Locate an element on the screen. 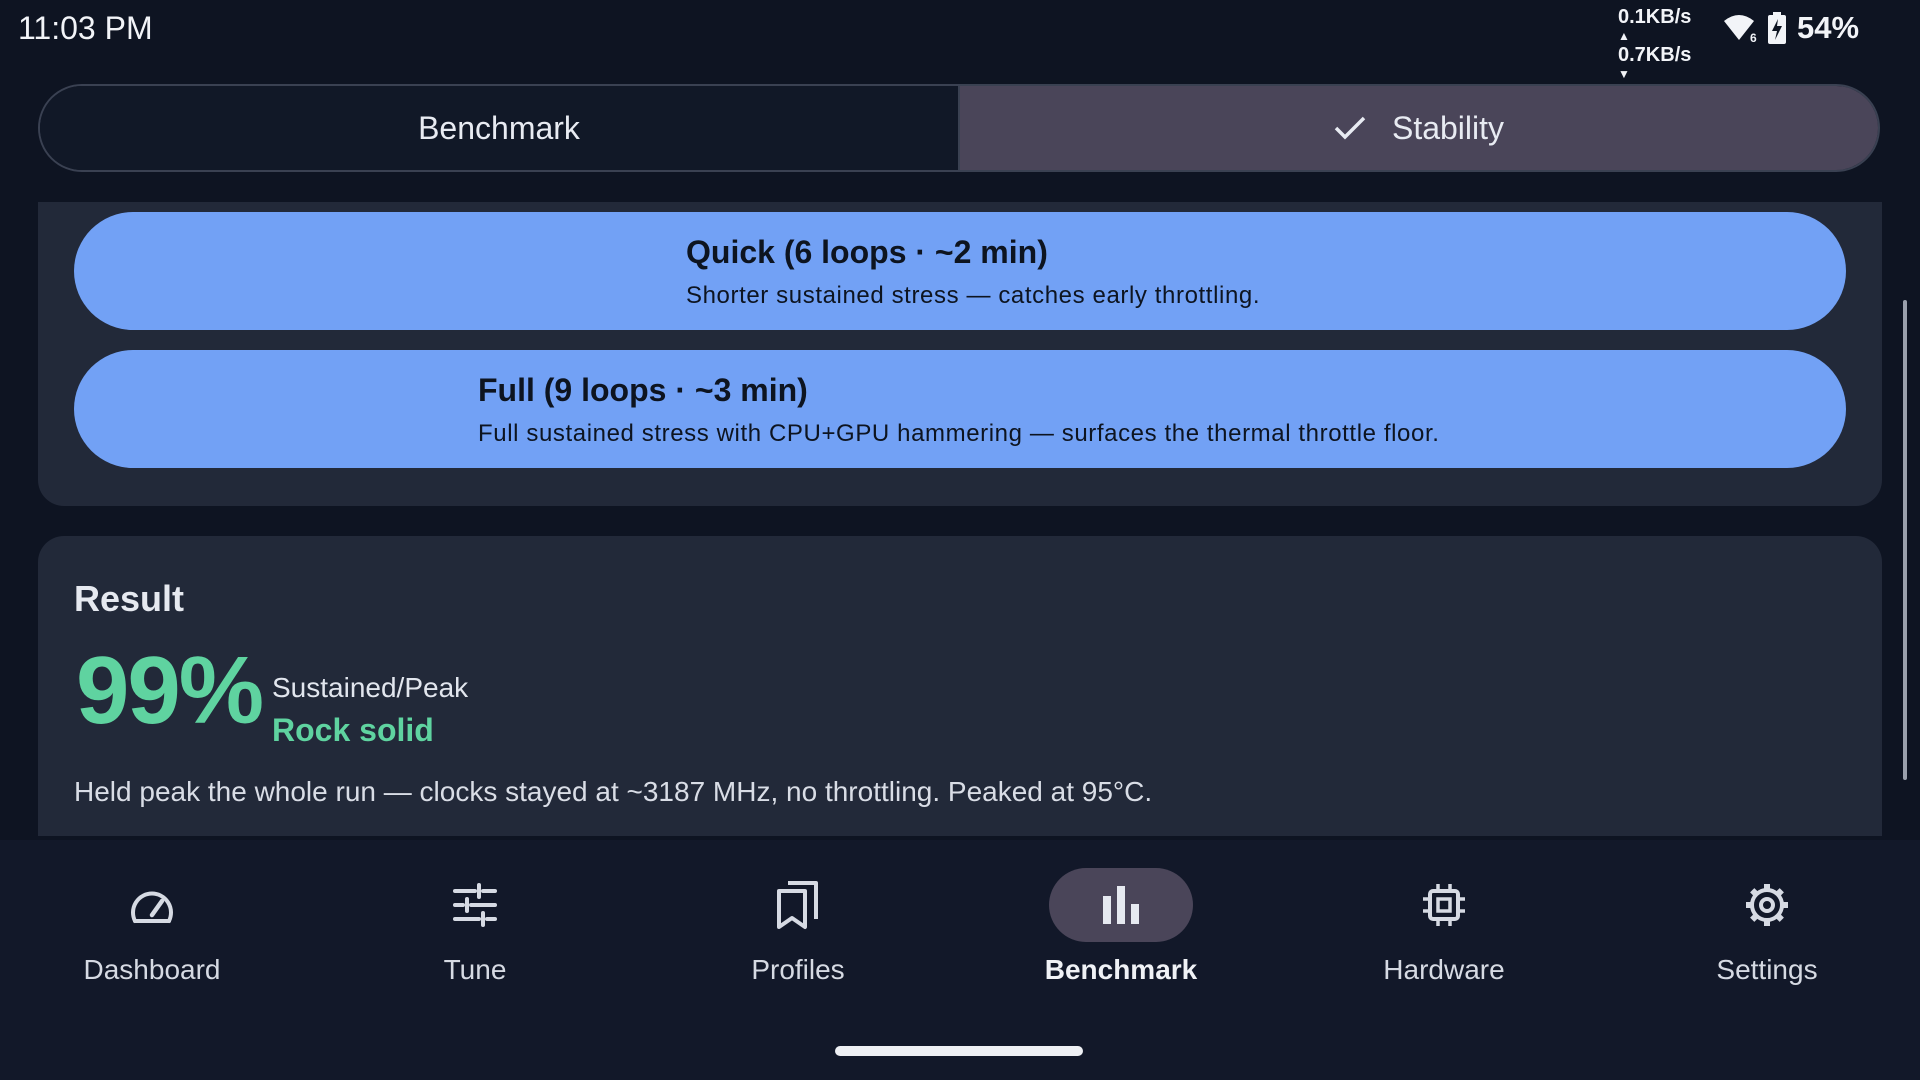 Image resolution: width=1920 pixels, height=1080 pixels. tab-stability-label: Stability is located at coordinates (1448, 127).